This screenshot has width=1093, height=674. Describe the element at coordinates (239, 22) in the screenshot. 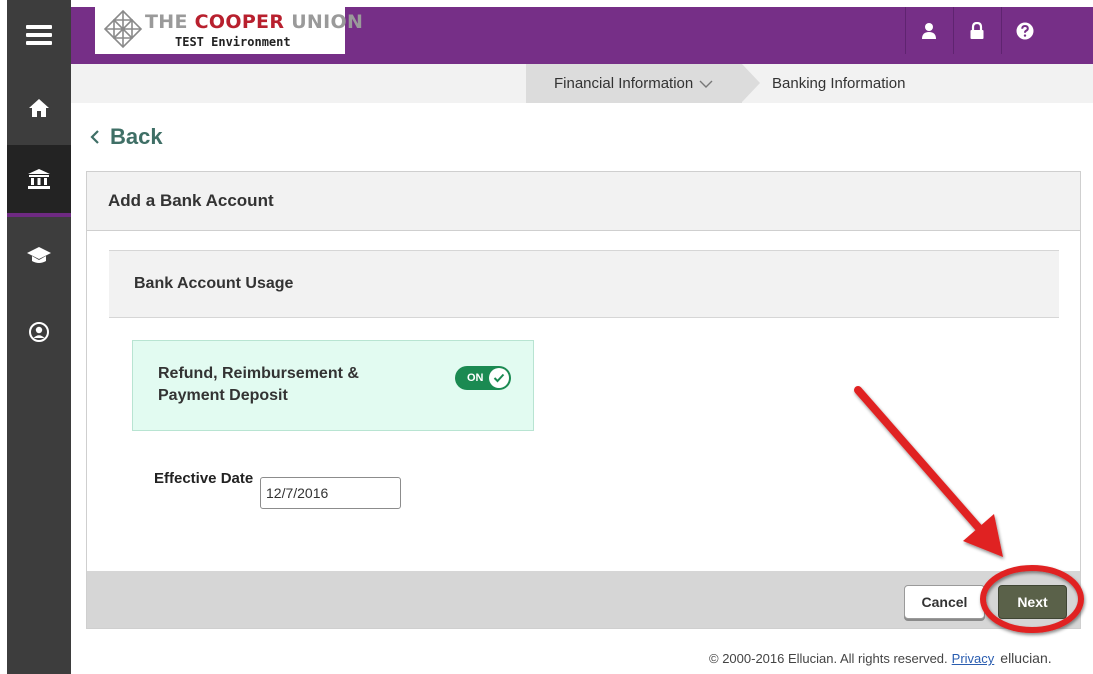

I see `logo-cooper: COOPER` at that location.